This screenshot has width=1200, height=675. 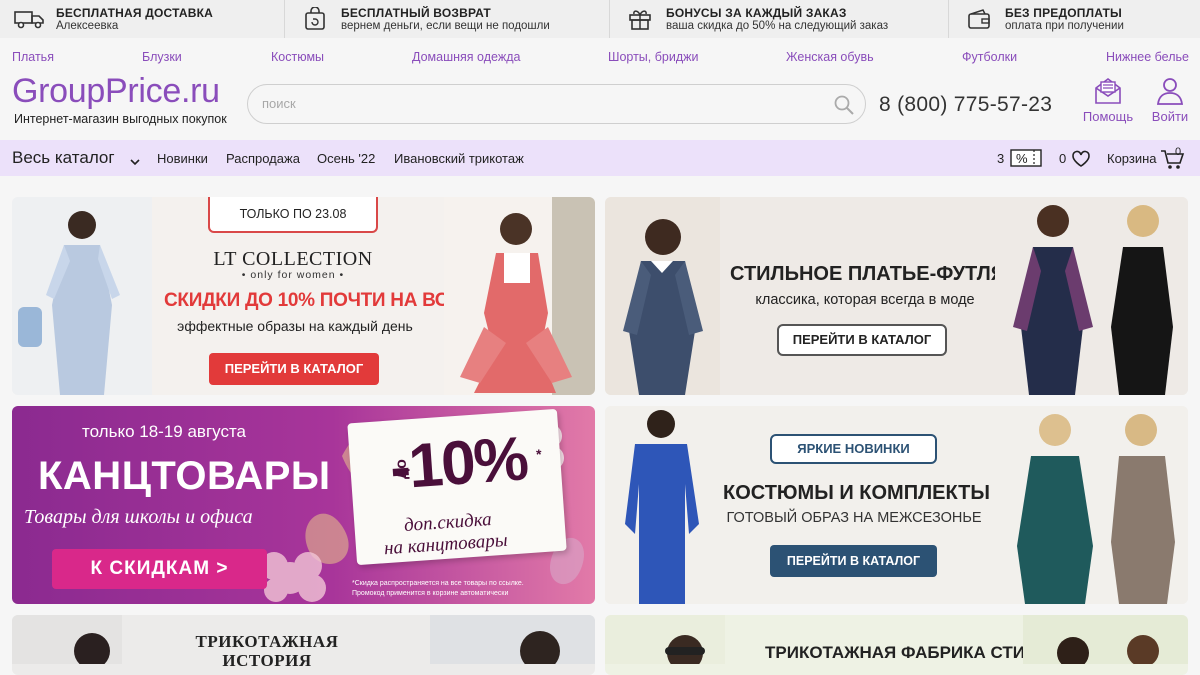 What do you see at coordinates (263, 158) in the screenshot?
I see `catalog-link-sale: Распродажа` at bounding box center [263, 158].